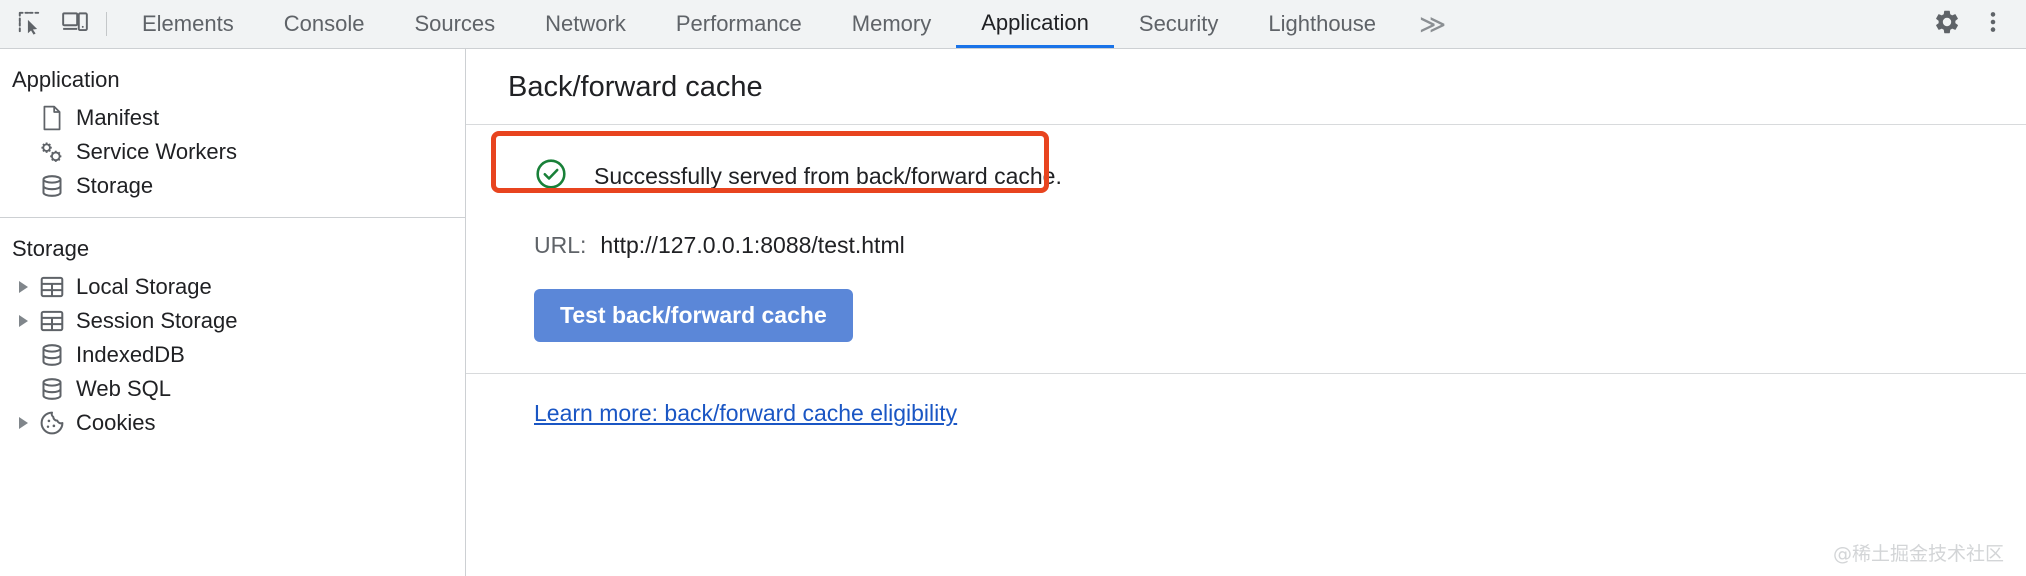 The width and height of the screenshot is (2026, 576). Describe the element at coordinates (123, 388) in the screenshot. I see `sidebar-item-label: Web SQL` at that location.